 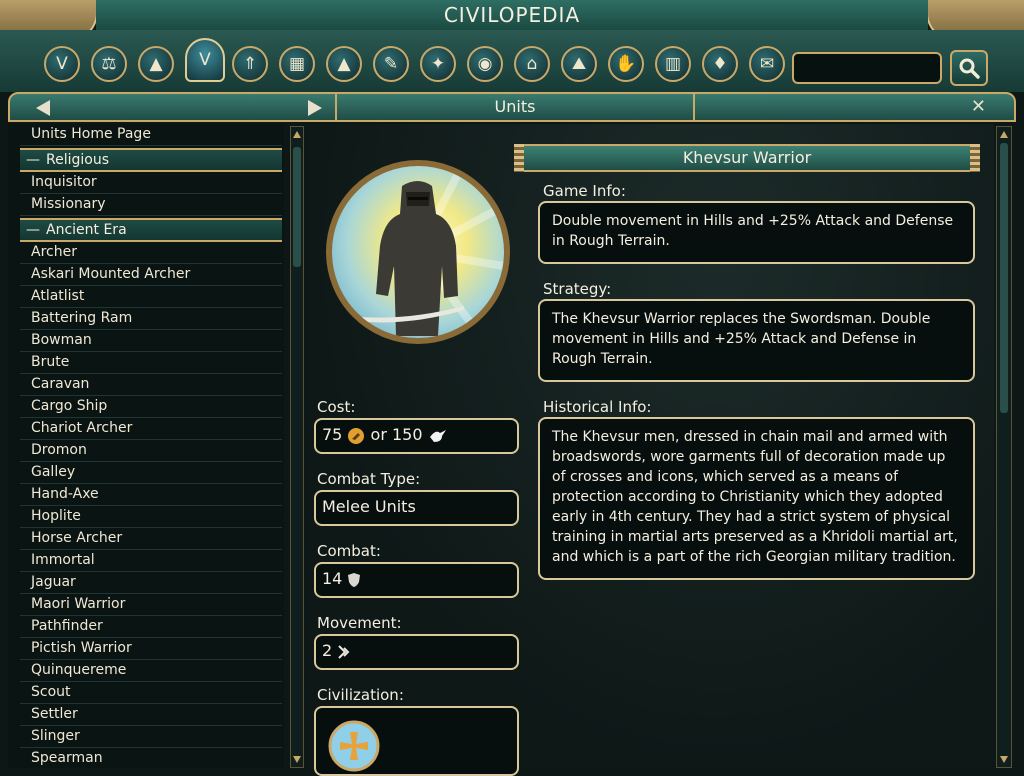 What do you see at coordinates (297, 64) in the screenshot?
I see `category-buildings-icon: ▦` at bounding box center [297, 64].